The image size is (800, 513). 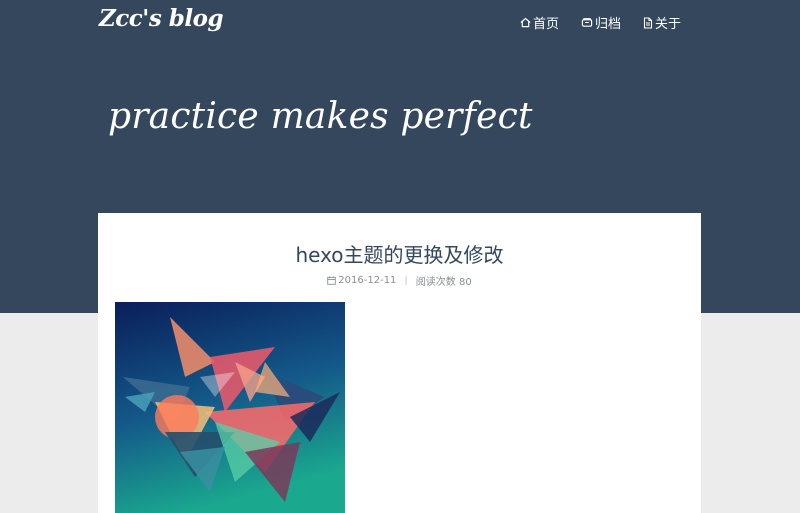 I want to click on cover-artwork, so click(x=230, y=407).